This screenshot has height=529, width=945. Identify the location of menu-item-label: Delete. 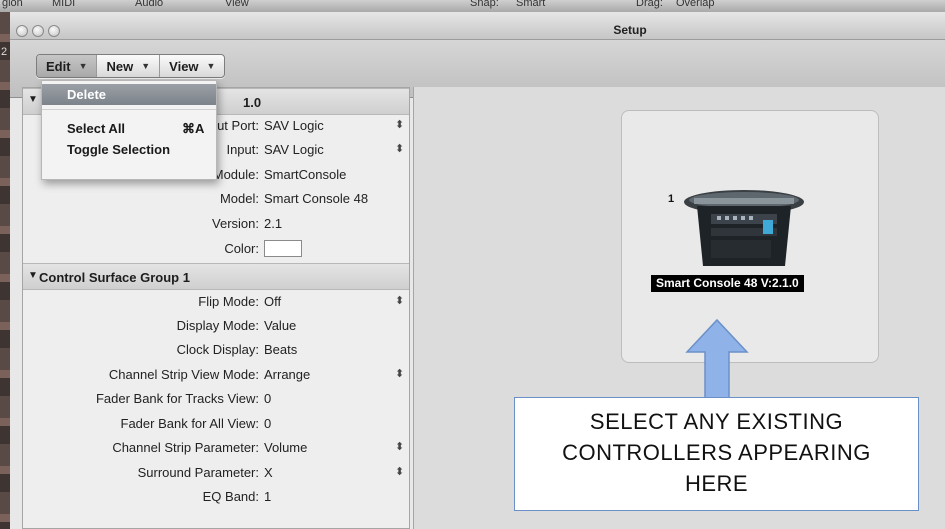
(87, 94).